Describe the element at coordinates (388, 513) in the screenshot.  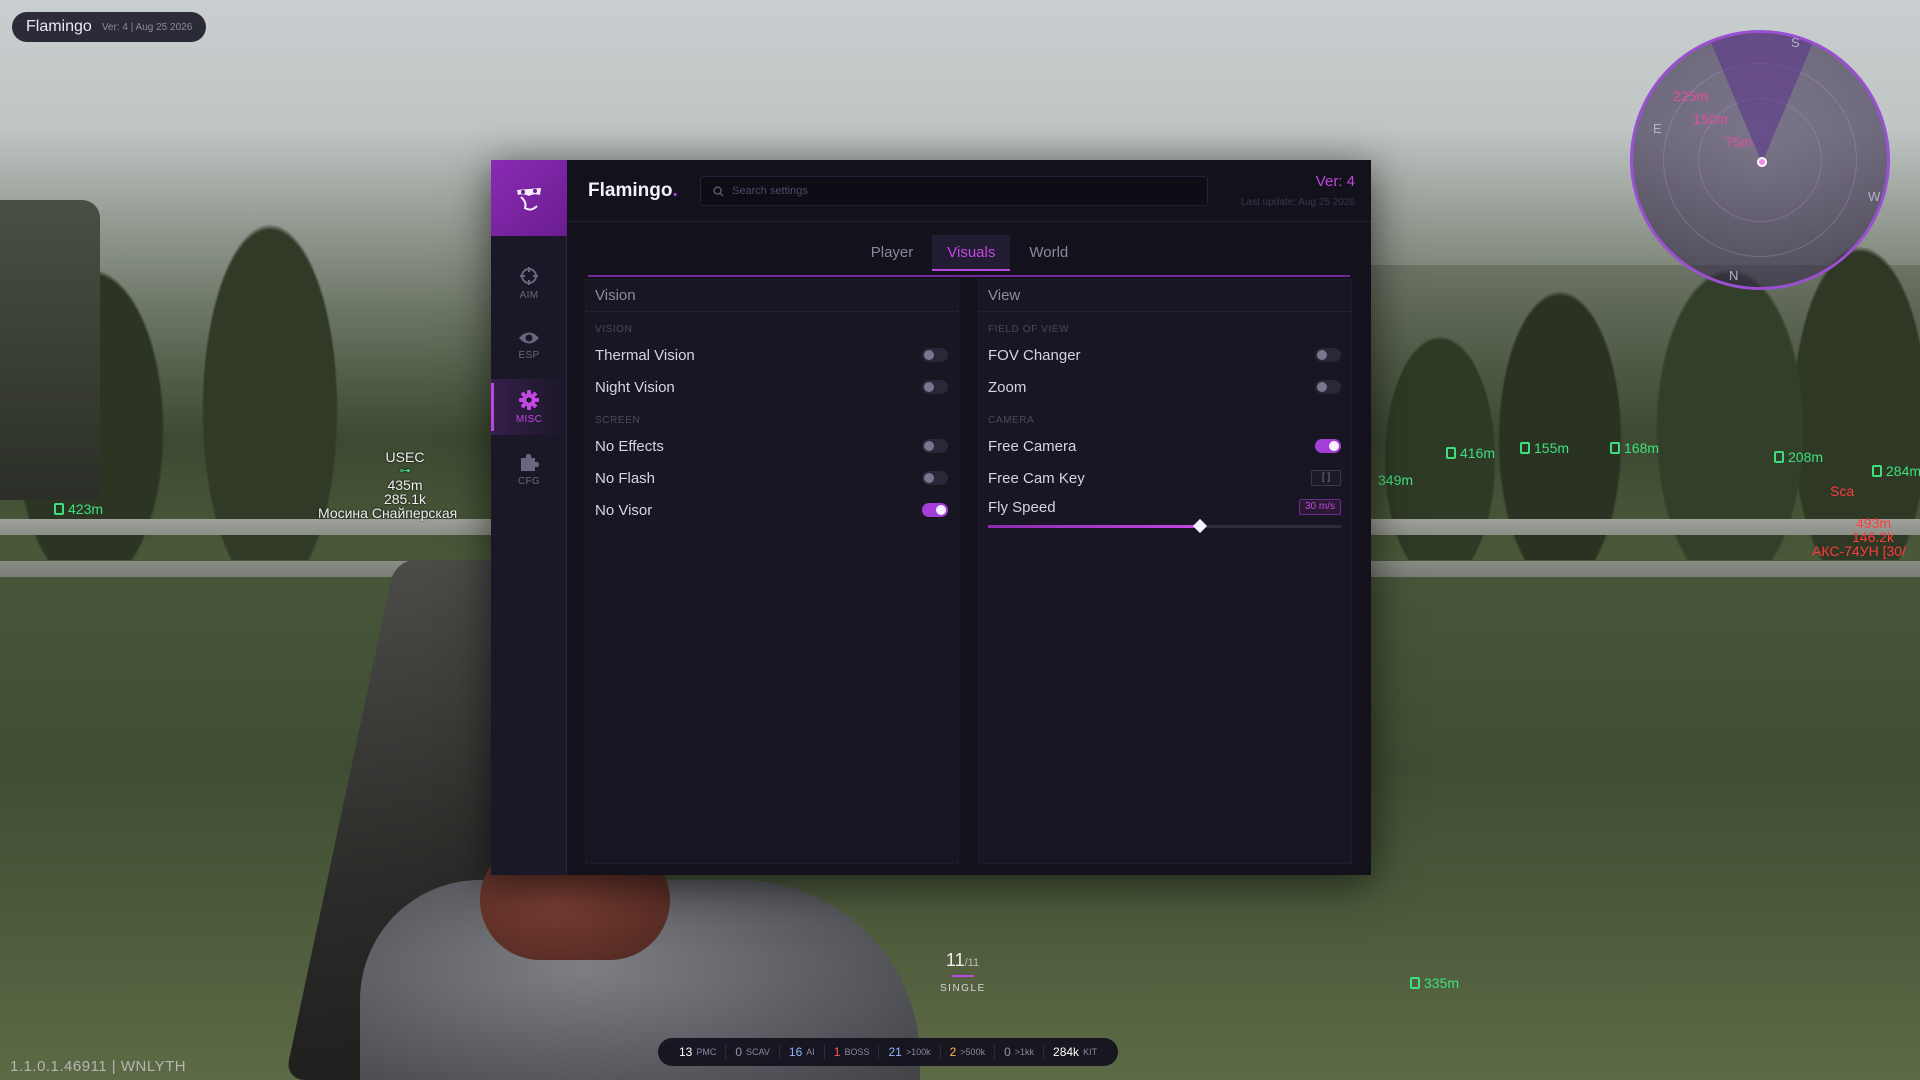
I see `esp-player-weapon: Мосина Снайперская` at that location.